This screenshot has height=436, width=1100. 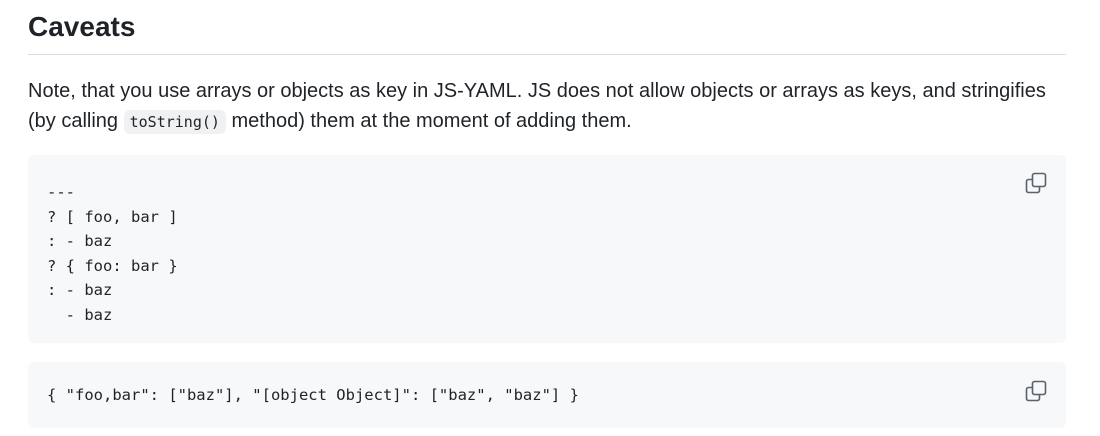 What do you see at coordinates (61, 192) in the screenshot?
I see `code-line: ---` at bounding box center [61, 192].